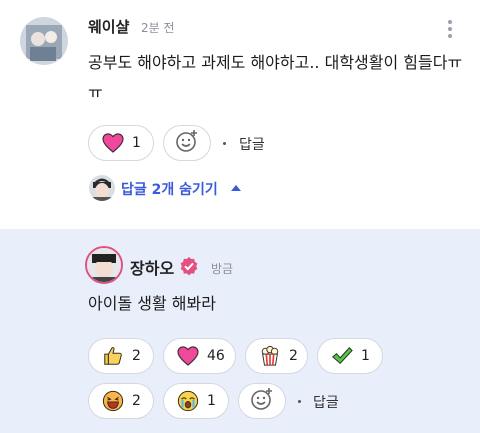 The image size is (480, 433). I want to click on verified-badge-icon, so click(189, 268).